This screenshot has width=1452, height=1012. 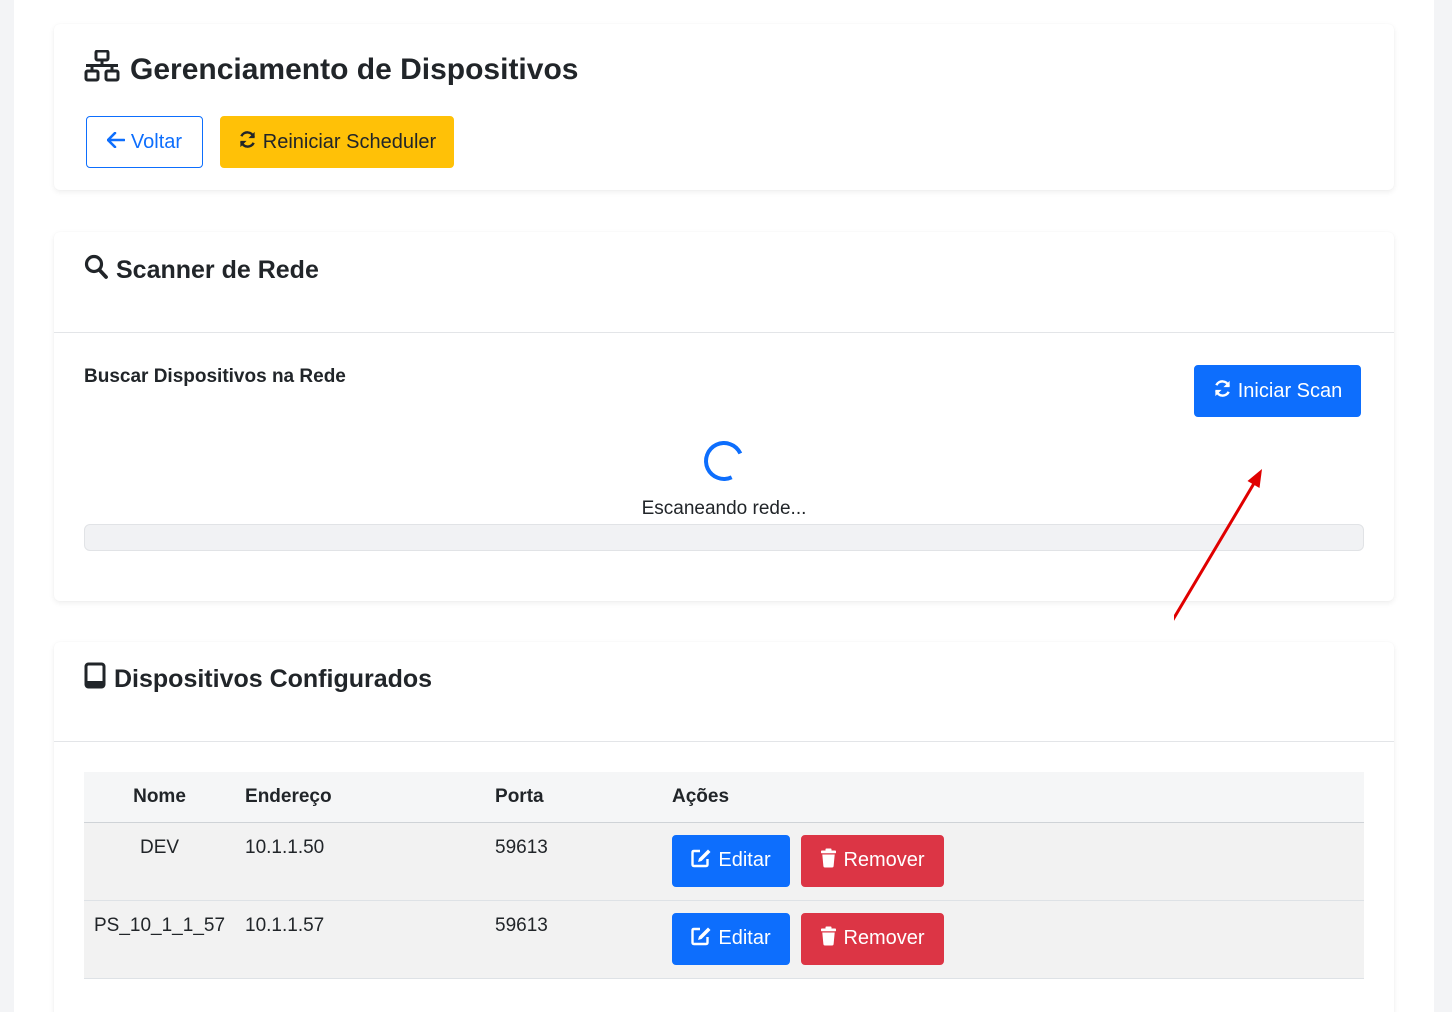 What do you see at coordinates (95, 679) in the screenshot?
I see `tablet-icon` at bounding box center [95, 679].